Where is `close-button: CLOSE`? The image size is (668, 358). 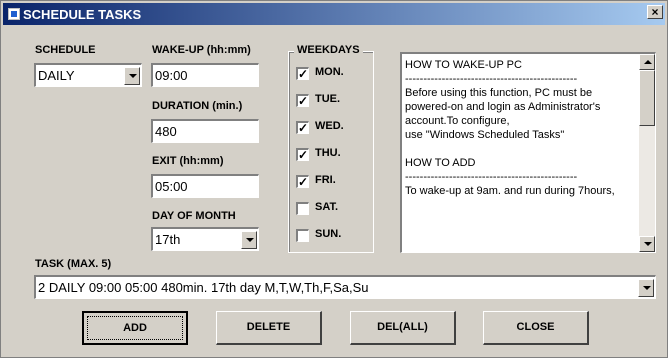
close-button: CLOSE is located at coordinates (536, 328).